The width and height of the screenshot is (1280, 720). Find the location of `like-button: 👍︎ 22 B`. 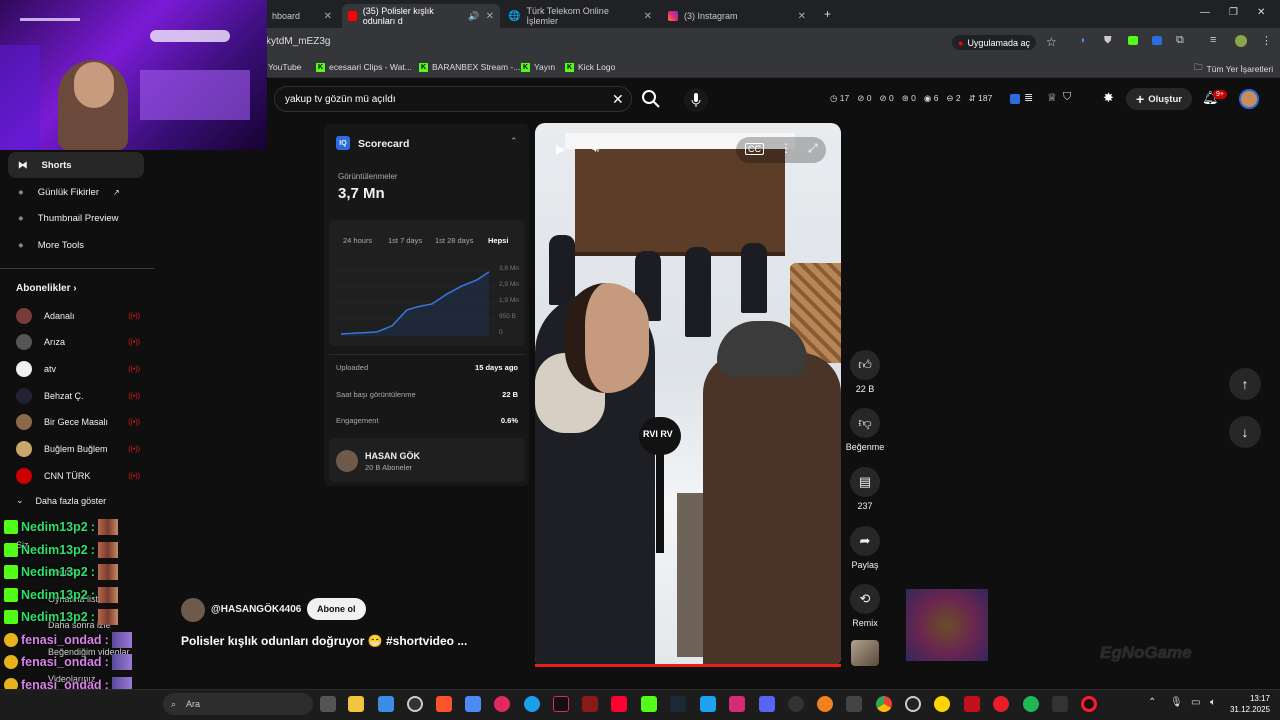

like-button: 👍︎ 22 B is located at coordinates (865, 372).